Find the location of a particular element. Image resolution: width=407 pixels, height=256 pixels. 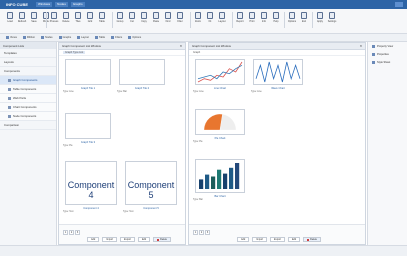

tile-thumbnail: Component 5 is located at coordinates (151, 183).